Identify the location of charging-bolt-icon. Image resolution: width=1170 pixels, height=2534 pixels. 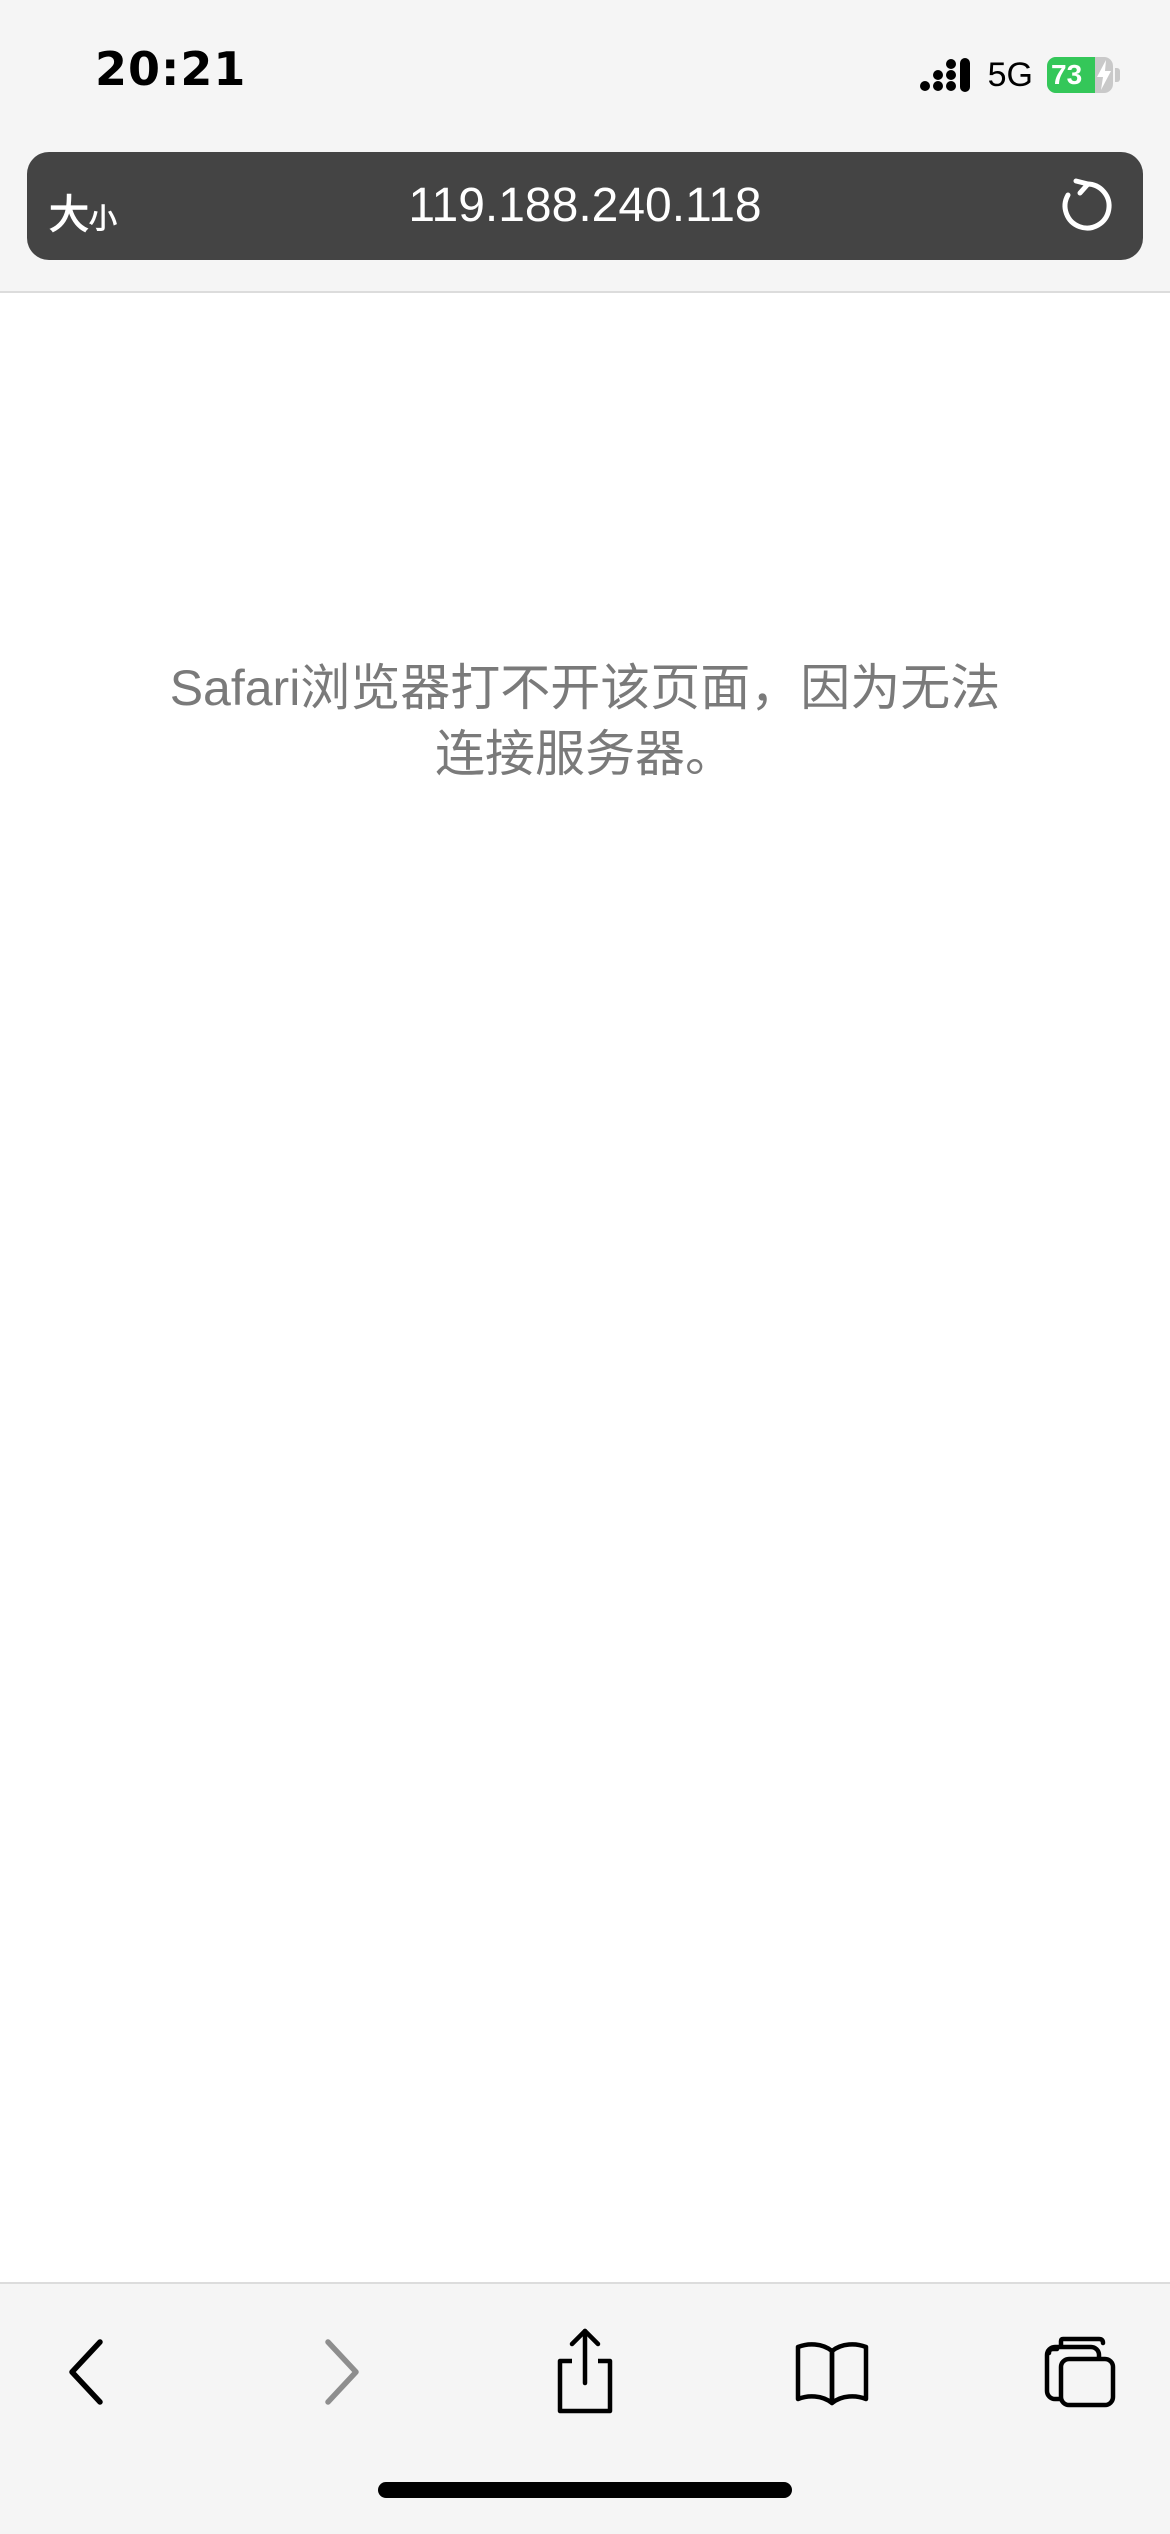
(1104, 76).